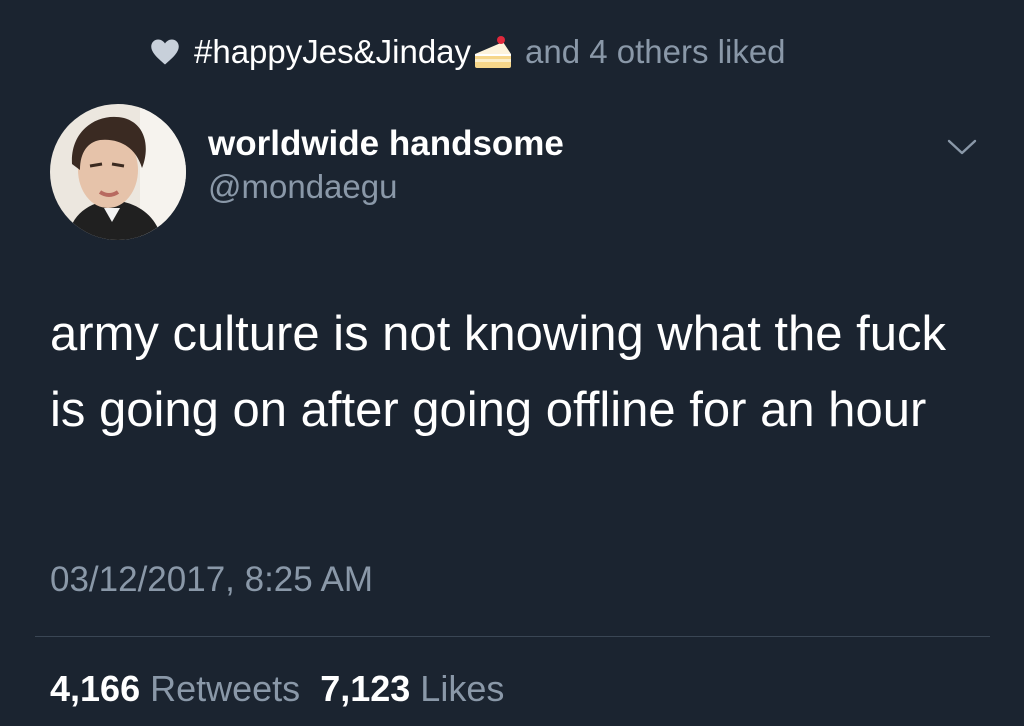  I want to click on display-name: worldwide handsome, so click(386, 144).